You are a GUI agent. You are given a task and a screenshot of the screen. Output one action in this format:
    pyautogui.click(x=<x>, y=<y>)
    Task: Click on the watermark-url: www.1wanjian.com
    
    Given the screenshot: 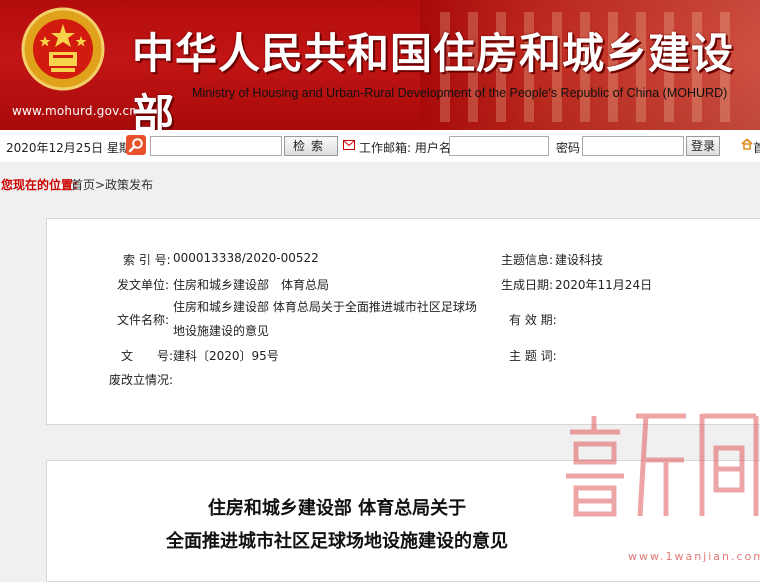 What is the action you would take?
    pyautogui.click(x=694, y=556)
    